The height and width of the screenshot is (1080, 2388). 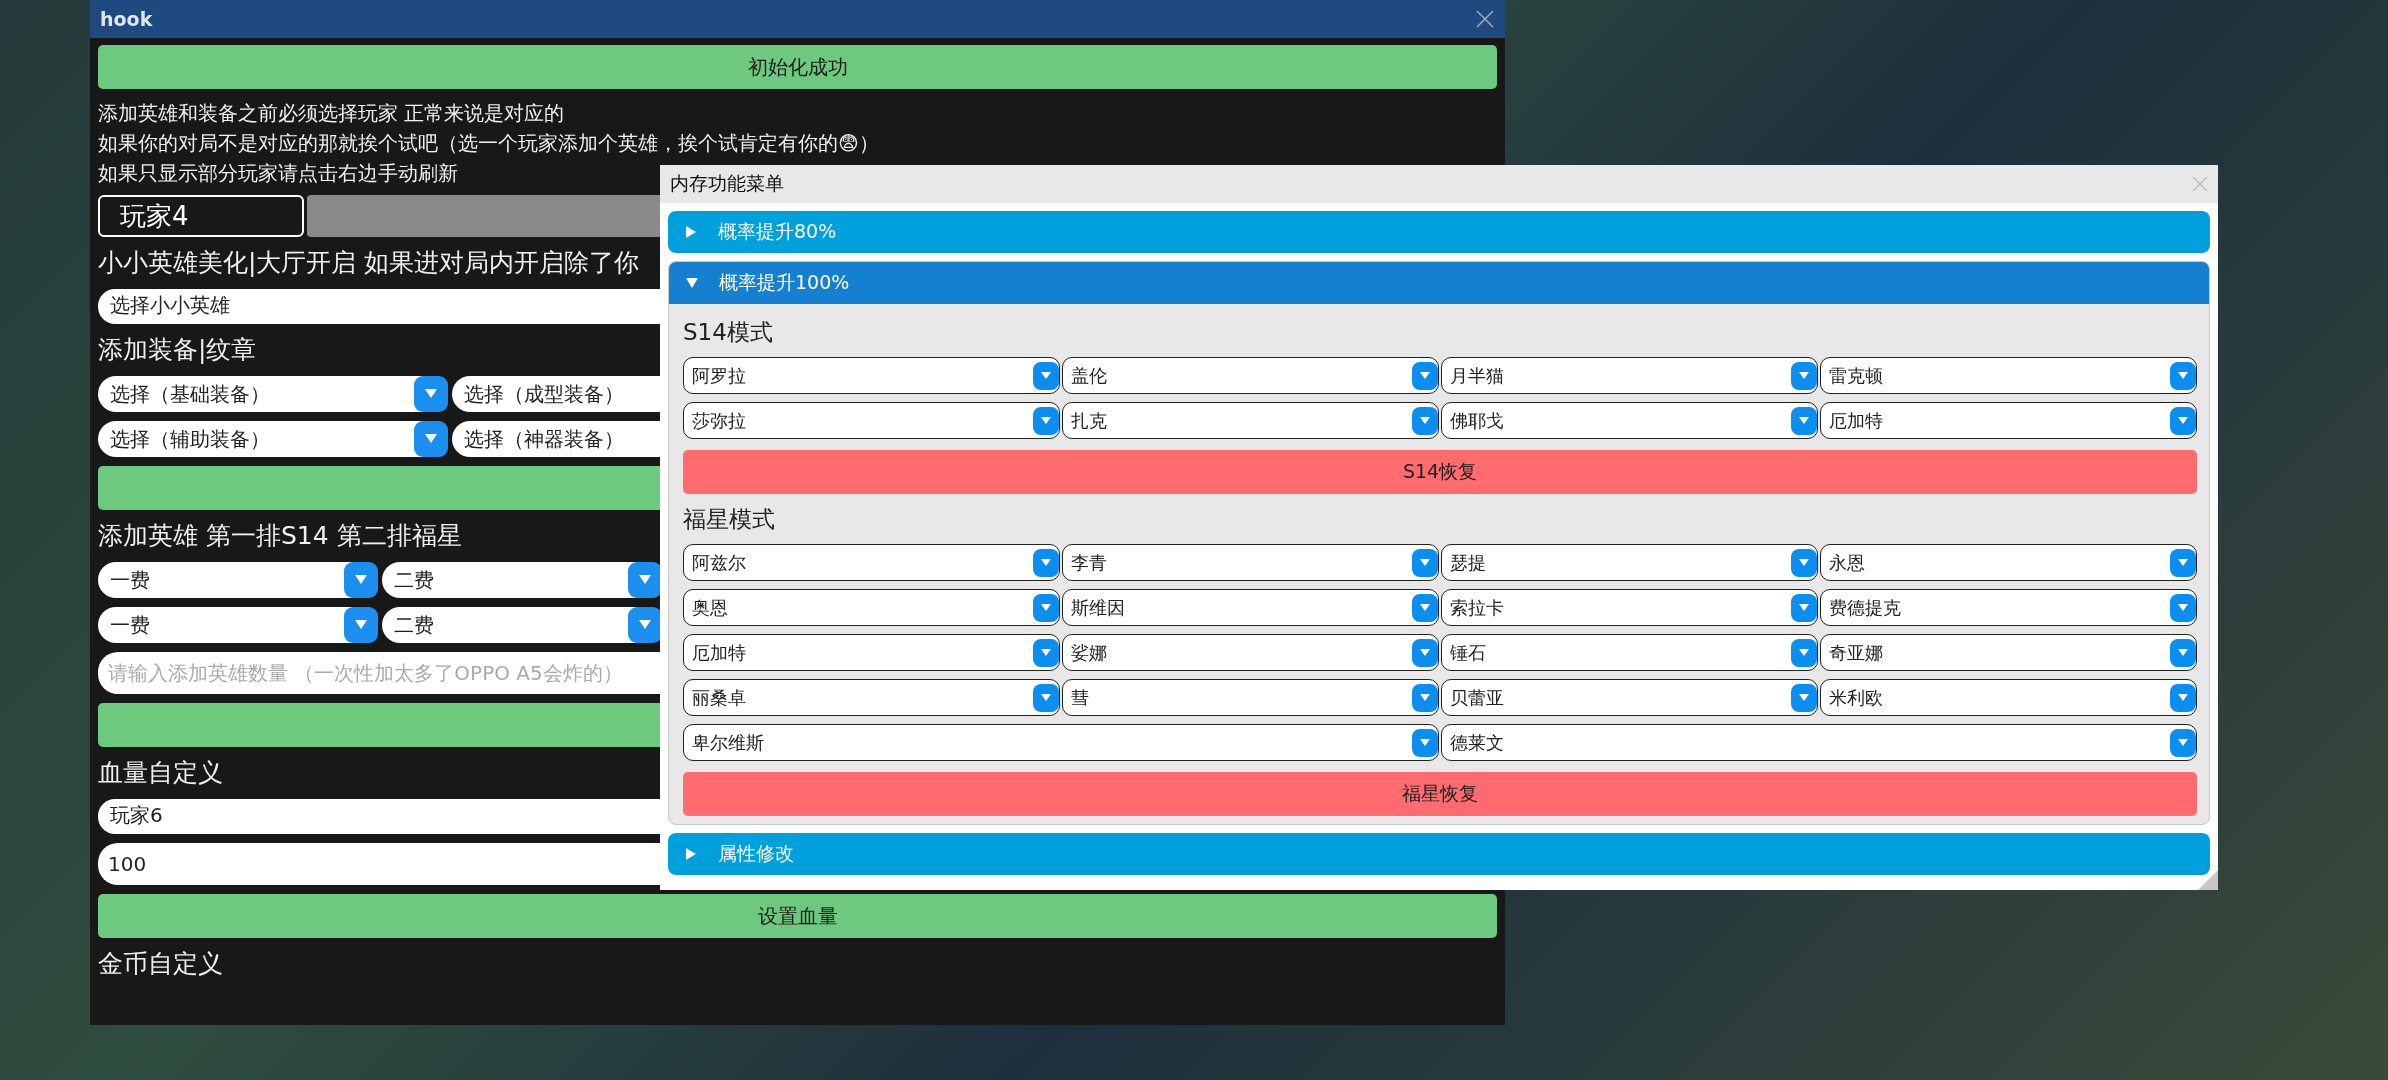 What do you see at coordinates (1629, 652) in the screenshot?
I see `dropdown-field: 锤石` at bounding box center [1629, 652].